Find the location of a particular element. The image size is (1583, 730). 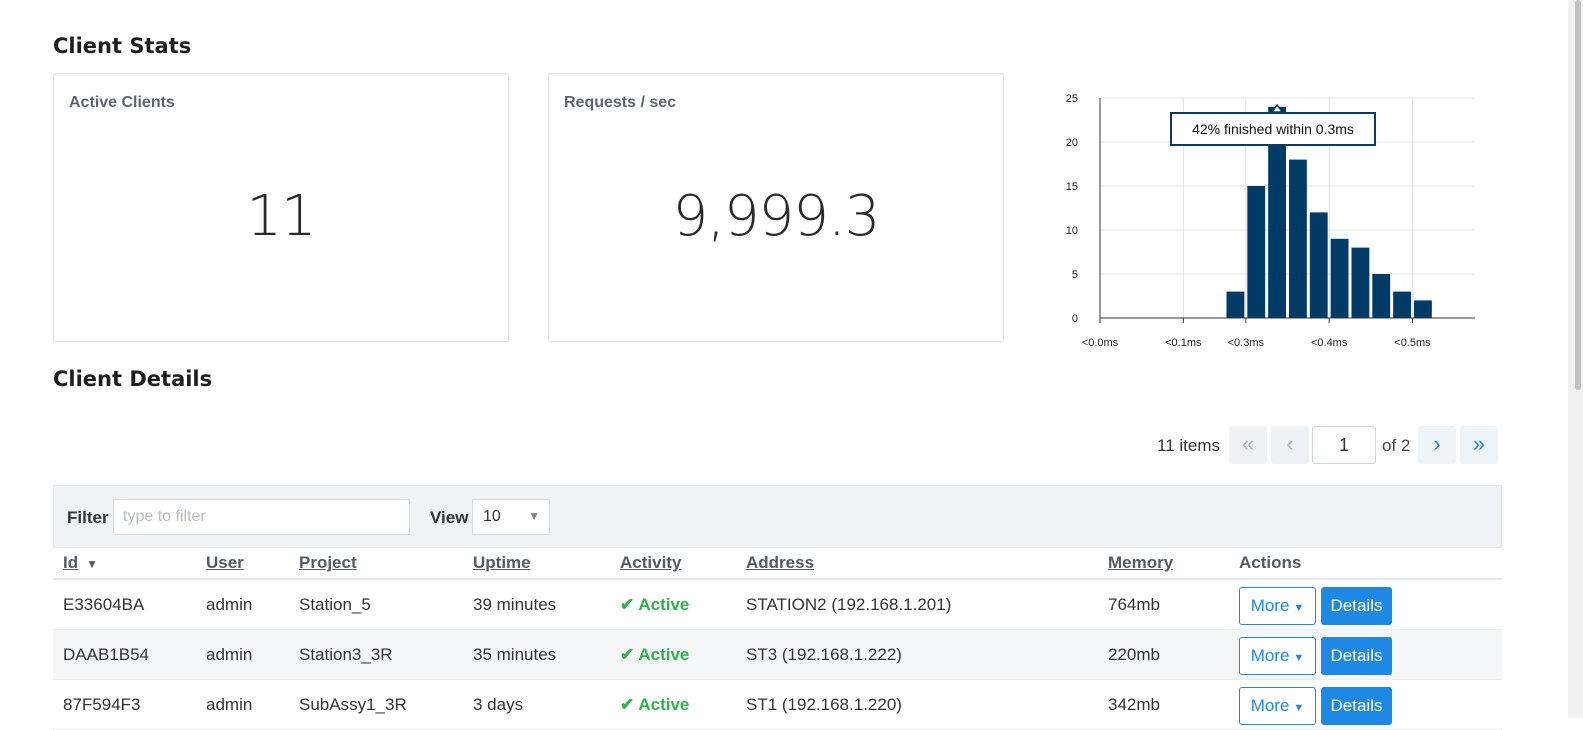

x-tick-label: <0.5ms is located at coordinates (1412, 343).